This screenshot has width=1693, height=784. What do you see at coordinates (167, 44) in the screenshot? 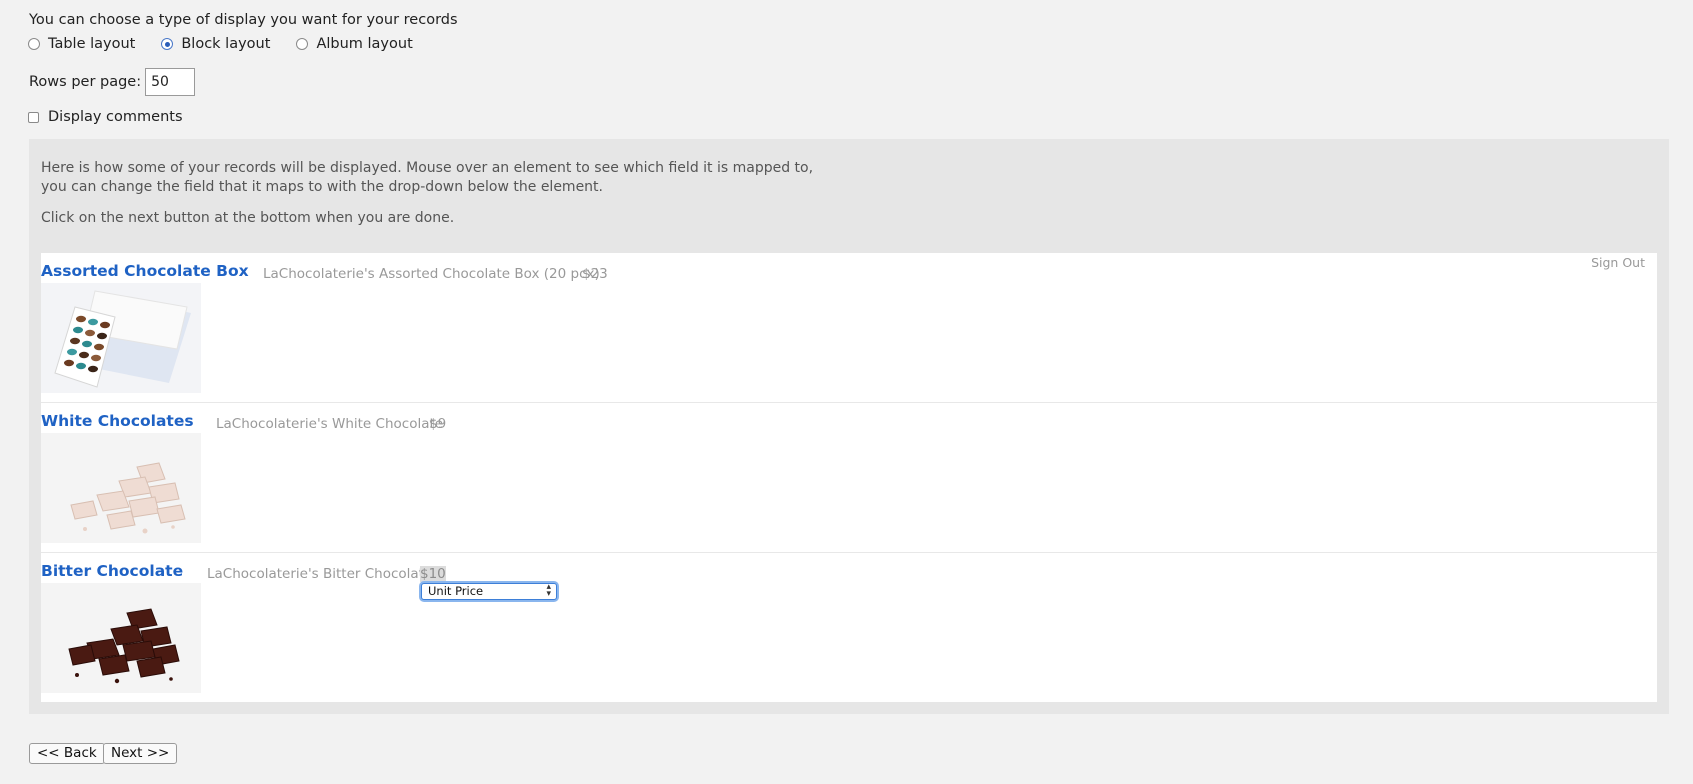
I see `block-layout-radio-dot` at bounding box center [167, 44].